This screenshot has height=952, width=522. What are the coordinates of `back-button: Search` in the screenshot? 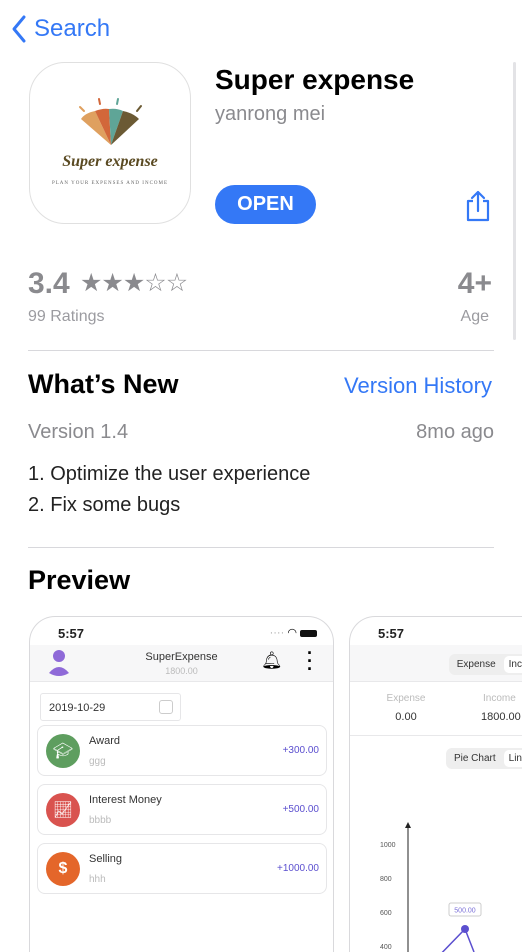 It's located at (60, 29).